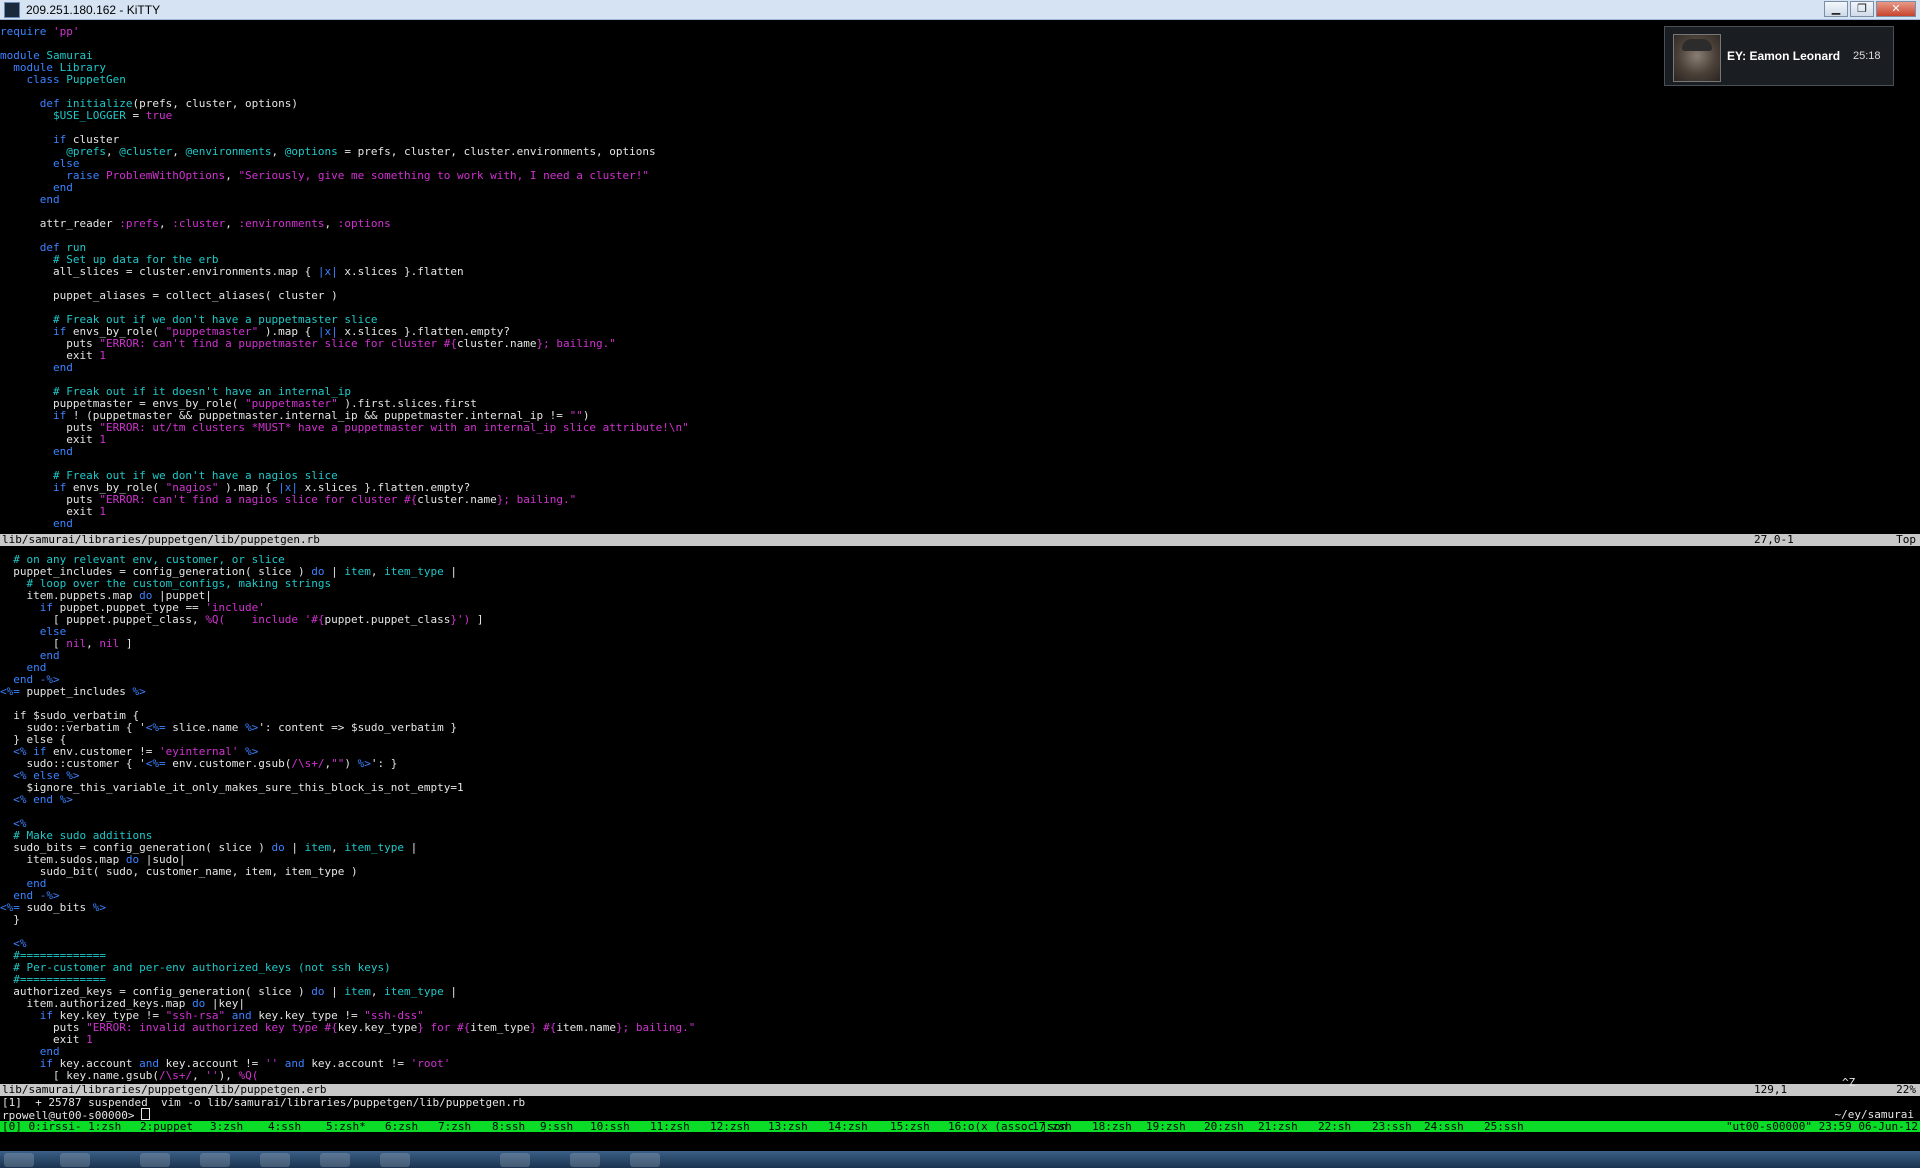  What do you see at coordinates (1052, 1126) in the screenshot?
I see `tmux-window-tab: 17:zsh` at bounding box center [1052, 1126].